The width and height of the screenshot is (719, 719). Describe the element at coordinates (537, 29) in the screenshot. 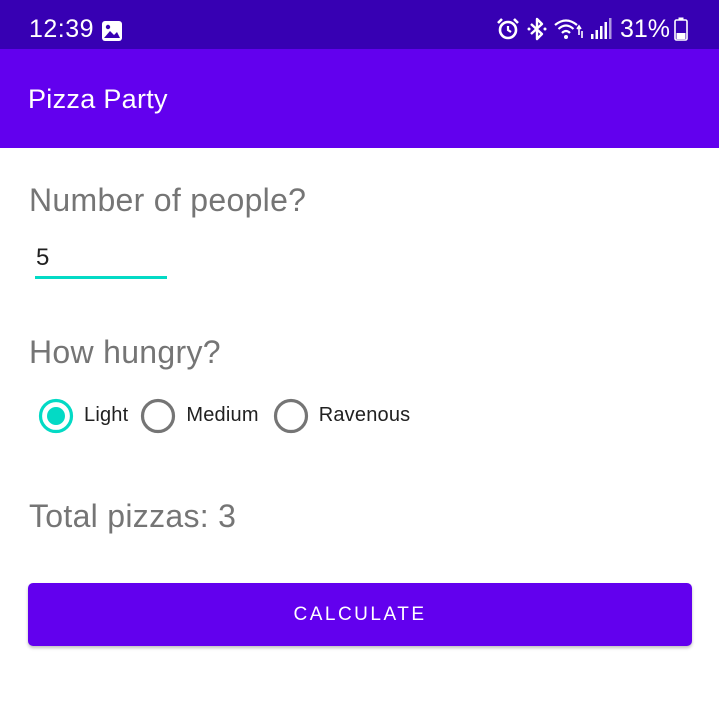

I see `bluetooth-icon` at that location.